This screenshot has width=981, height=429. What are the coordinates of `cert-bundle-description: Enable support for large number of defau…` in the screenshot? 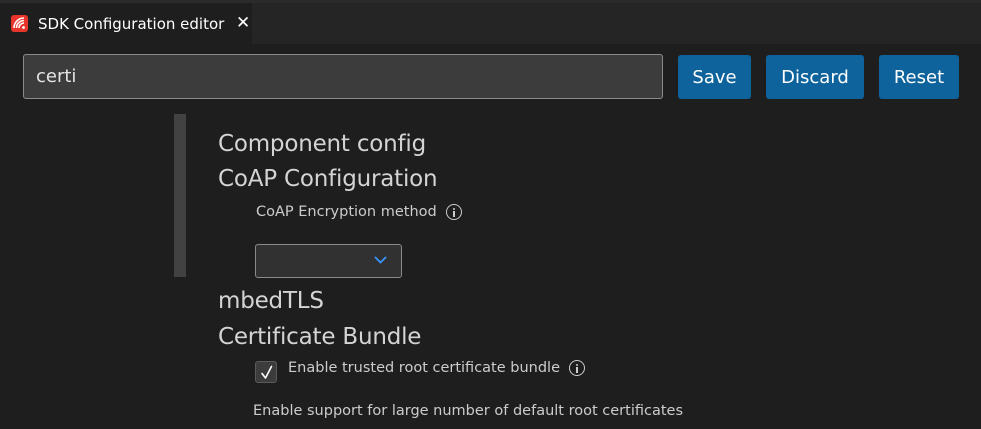 It's located at (468, 411).